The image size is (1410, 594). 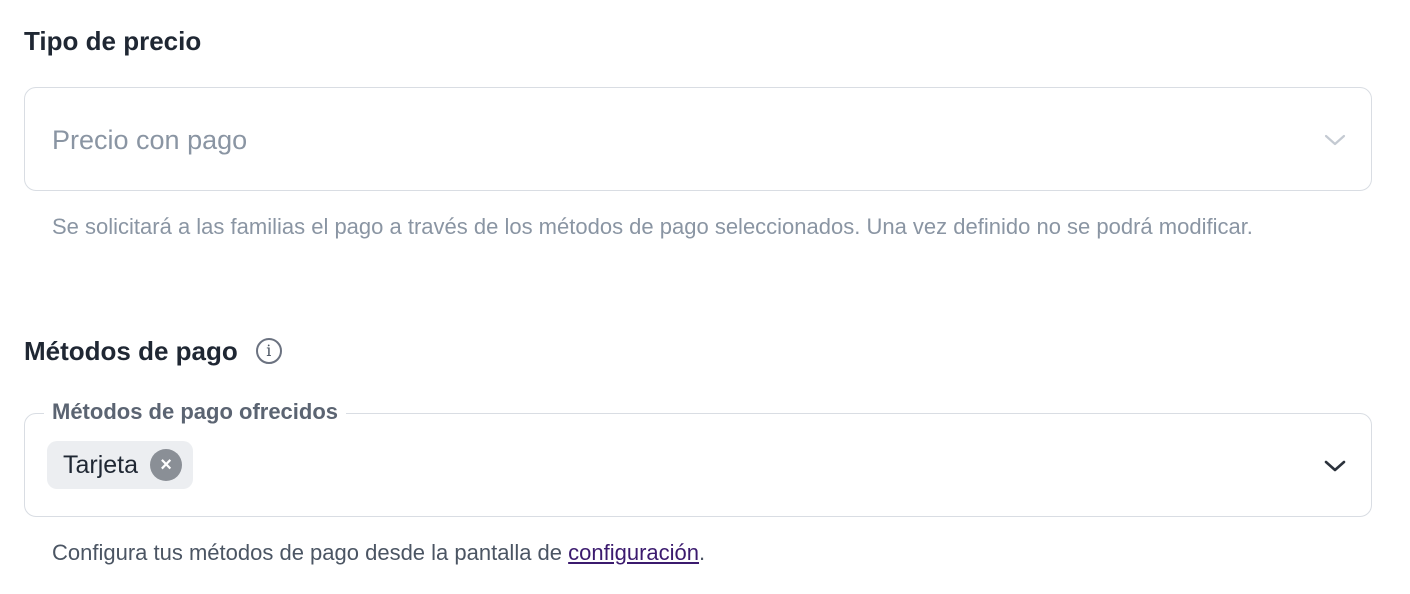 I want to click on price-type-select-value: Precio con pago, so click(x=150, y=140).